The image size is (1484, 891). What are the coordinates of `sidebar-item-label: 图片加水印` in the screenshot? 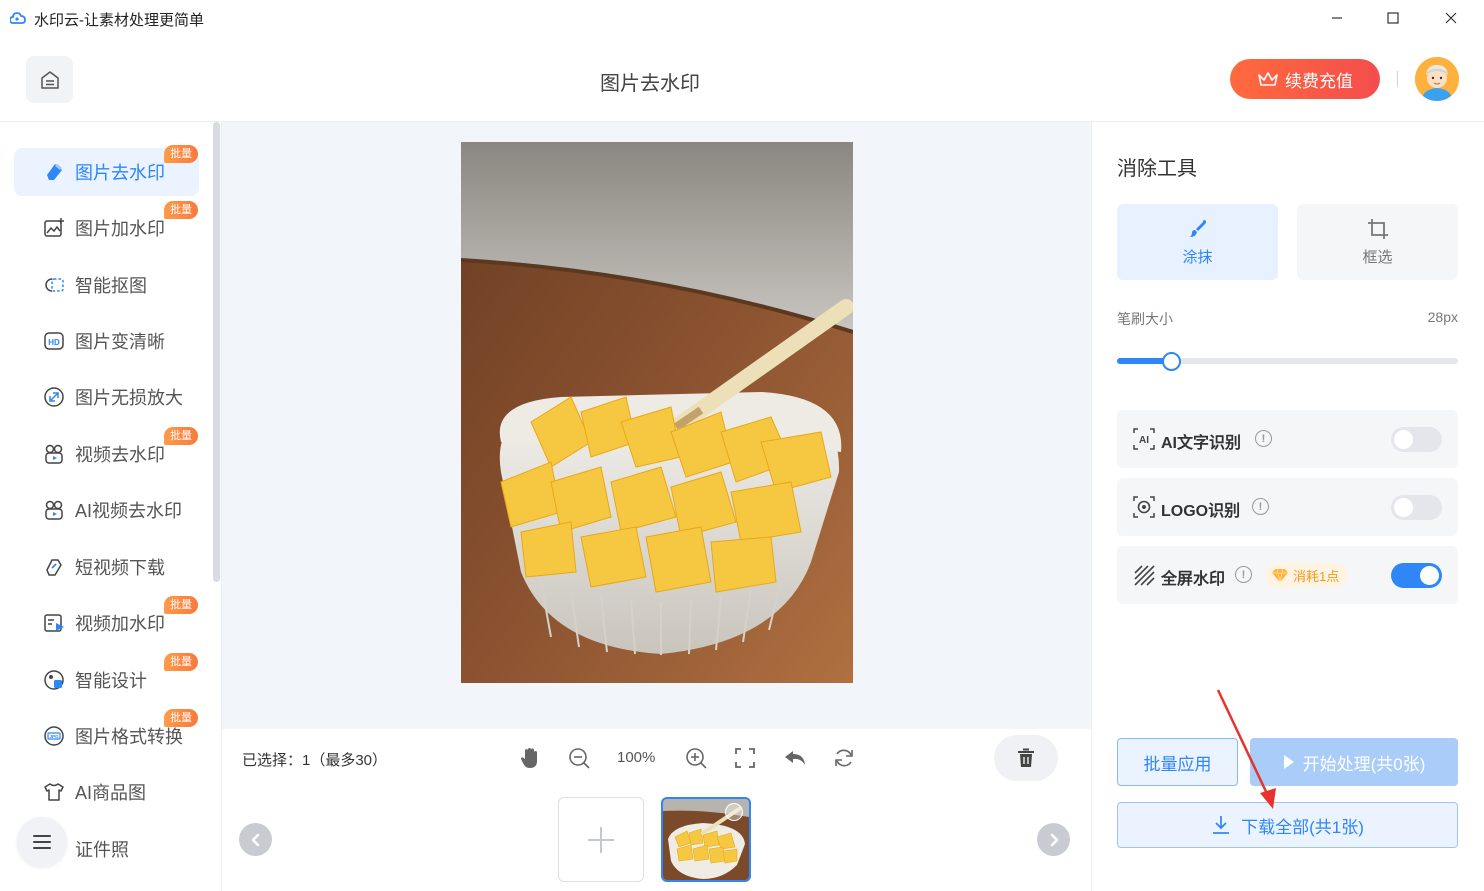 It's located at (120, 229).